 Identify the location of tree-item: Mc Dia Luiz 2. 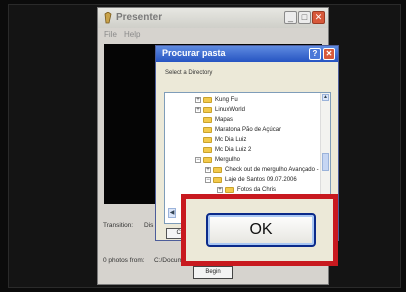
(223, 149).